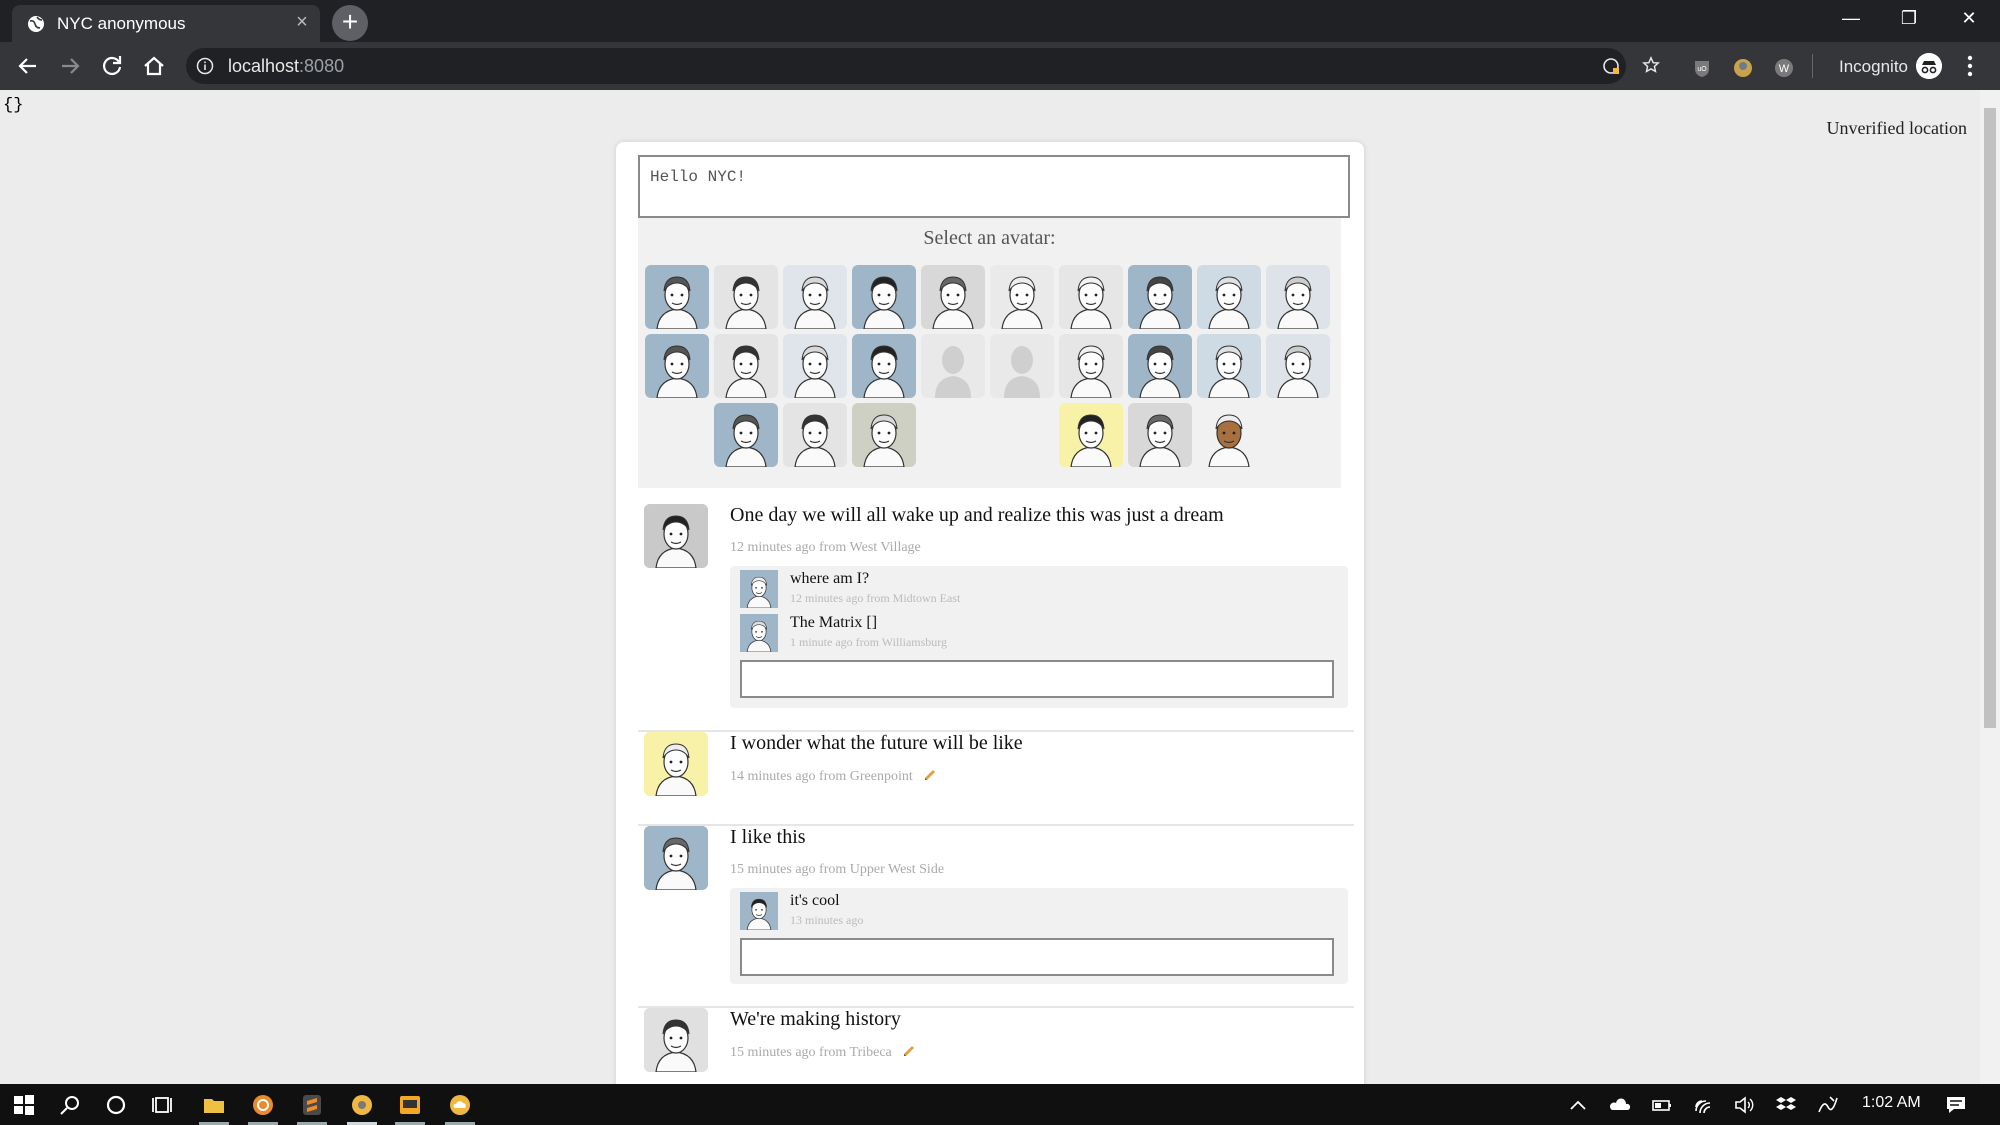 Image resolution: width=2000 pixels, height=1125 pixels. I want to click on ublock-extension-icon: uO, so click(1702, 68).